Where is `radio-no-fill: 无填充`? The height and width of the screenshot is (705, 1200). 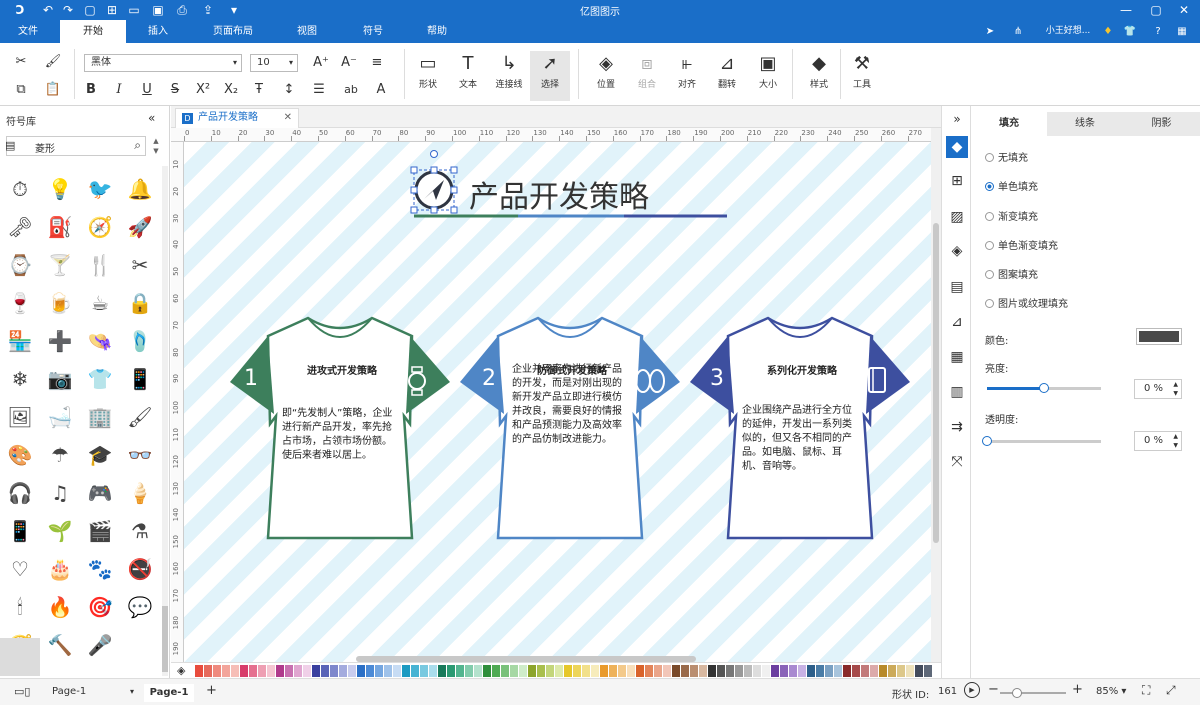
radio-no-fill: 无填充 is located at coordinates (1006, 156).